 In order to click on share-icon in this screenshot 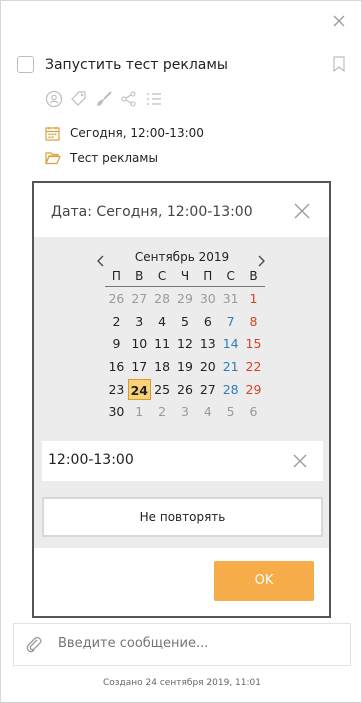, I will do `click(128, 98)`.